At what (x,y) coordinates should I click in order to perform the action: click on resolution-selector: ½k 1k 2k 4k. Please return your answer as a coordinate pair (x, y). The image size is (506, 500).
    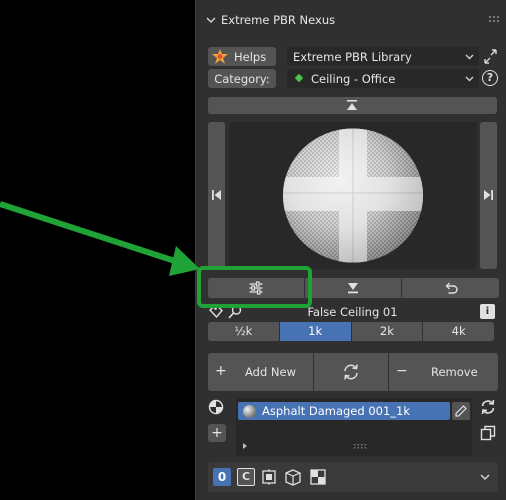
    Looking at the image, I should click on (351, 331).